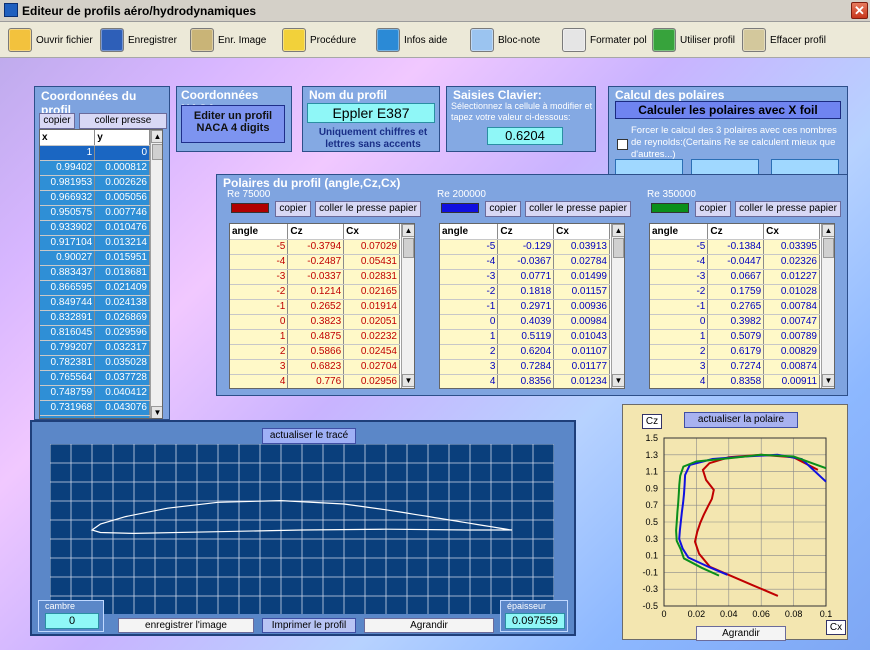  Describe the element at coordinates (736, 247) in the screenshot. I see `polar-cell: -0.1384` at that location.